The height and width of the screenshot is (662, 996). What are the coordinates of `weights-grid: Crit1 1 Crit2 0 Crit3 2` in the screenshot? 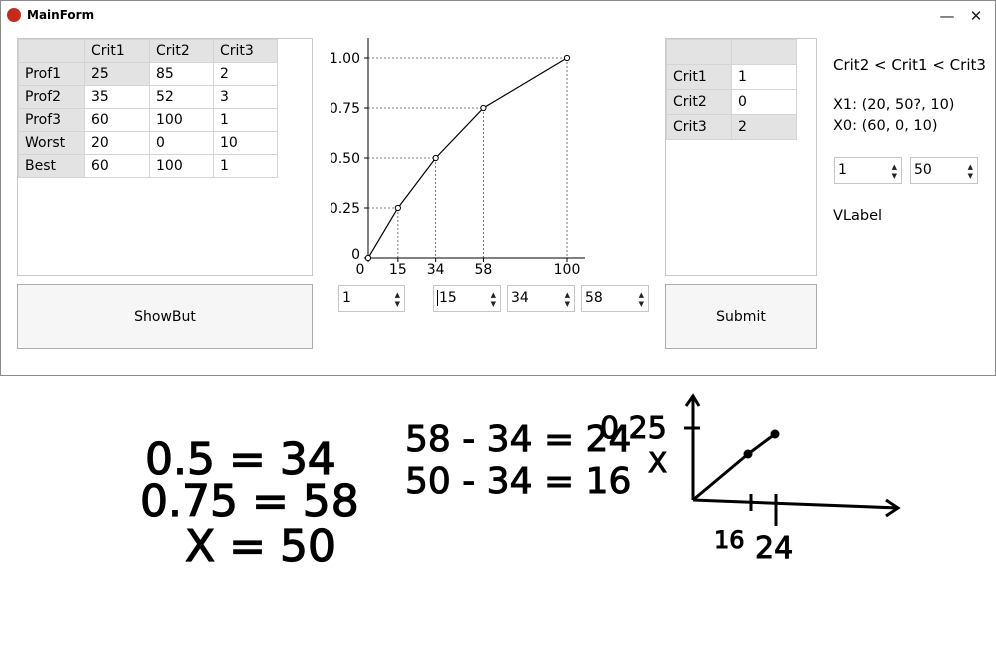 It's located at (731, 89).